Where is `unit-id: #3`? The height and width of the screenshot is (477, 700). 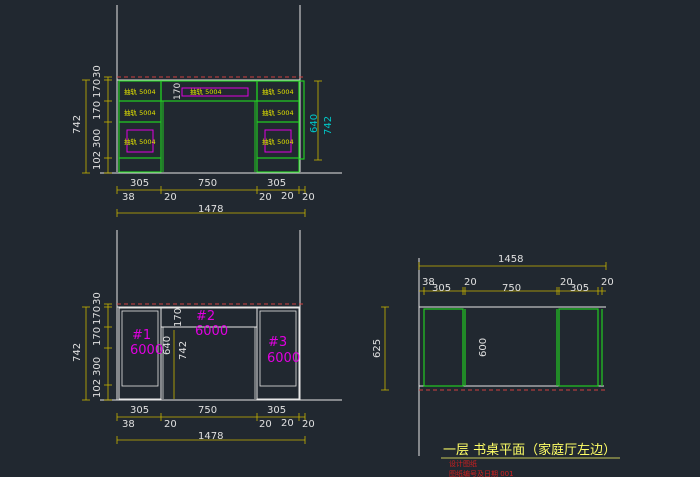
unit-id: #3 is located at coordinates (277, 342).